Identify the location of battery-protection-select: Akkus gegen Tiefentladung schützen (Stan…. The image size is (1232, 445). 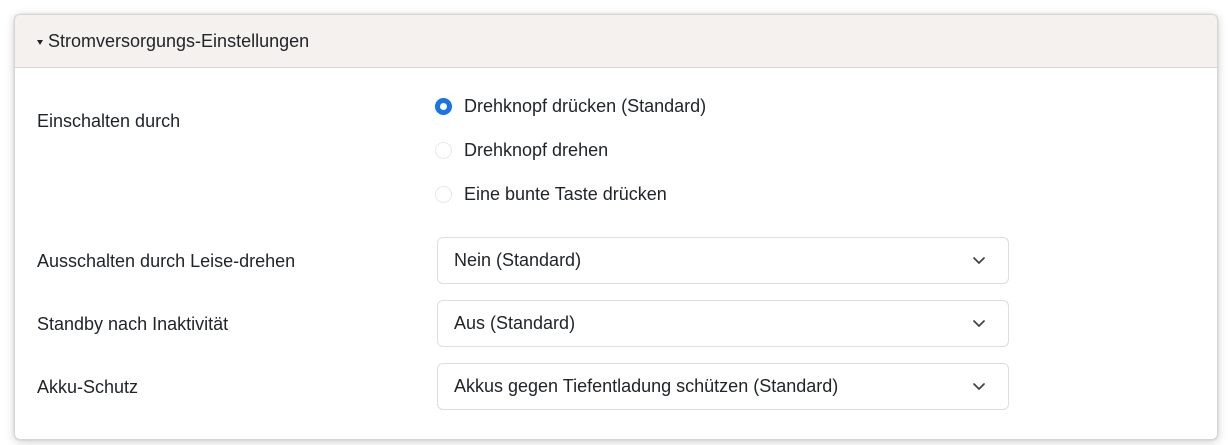
(723, 386).